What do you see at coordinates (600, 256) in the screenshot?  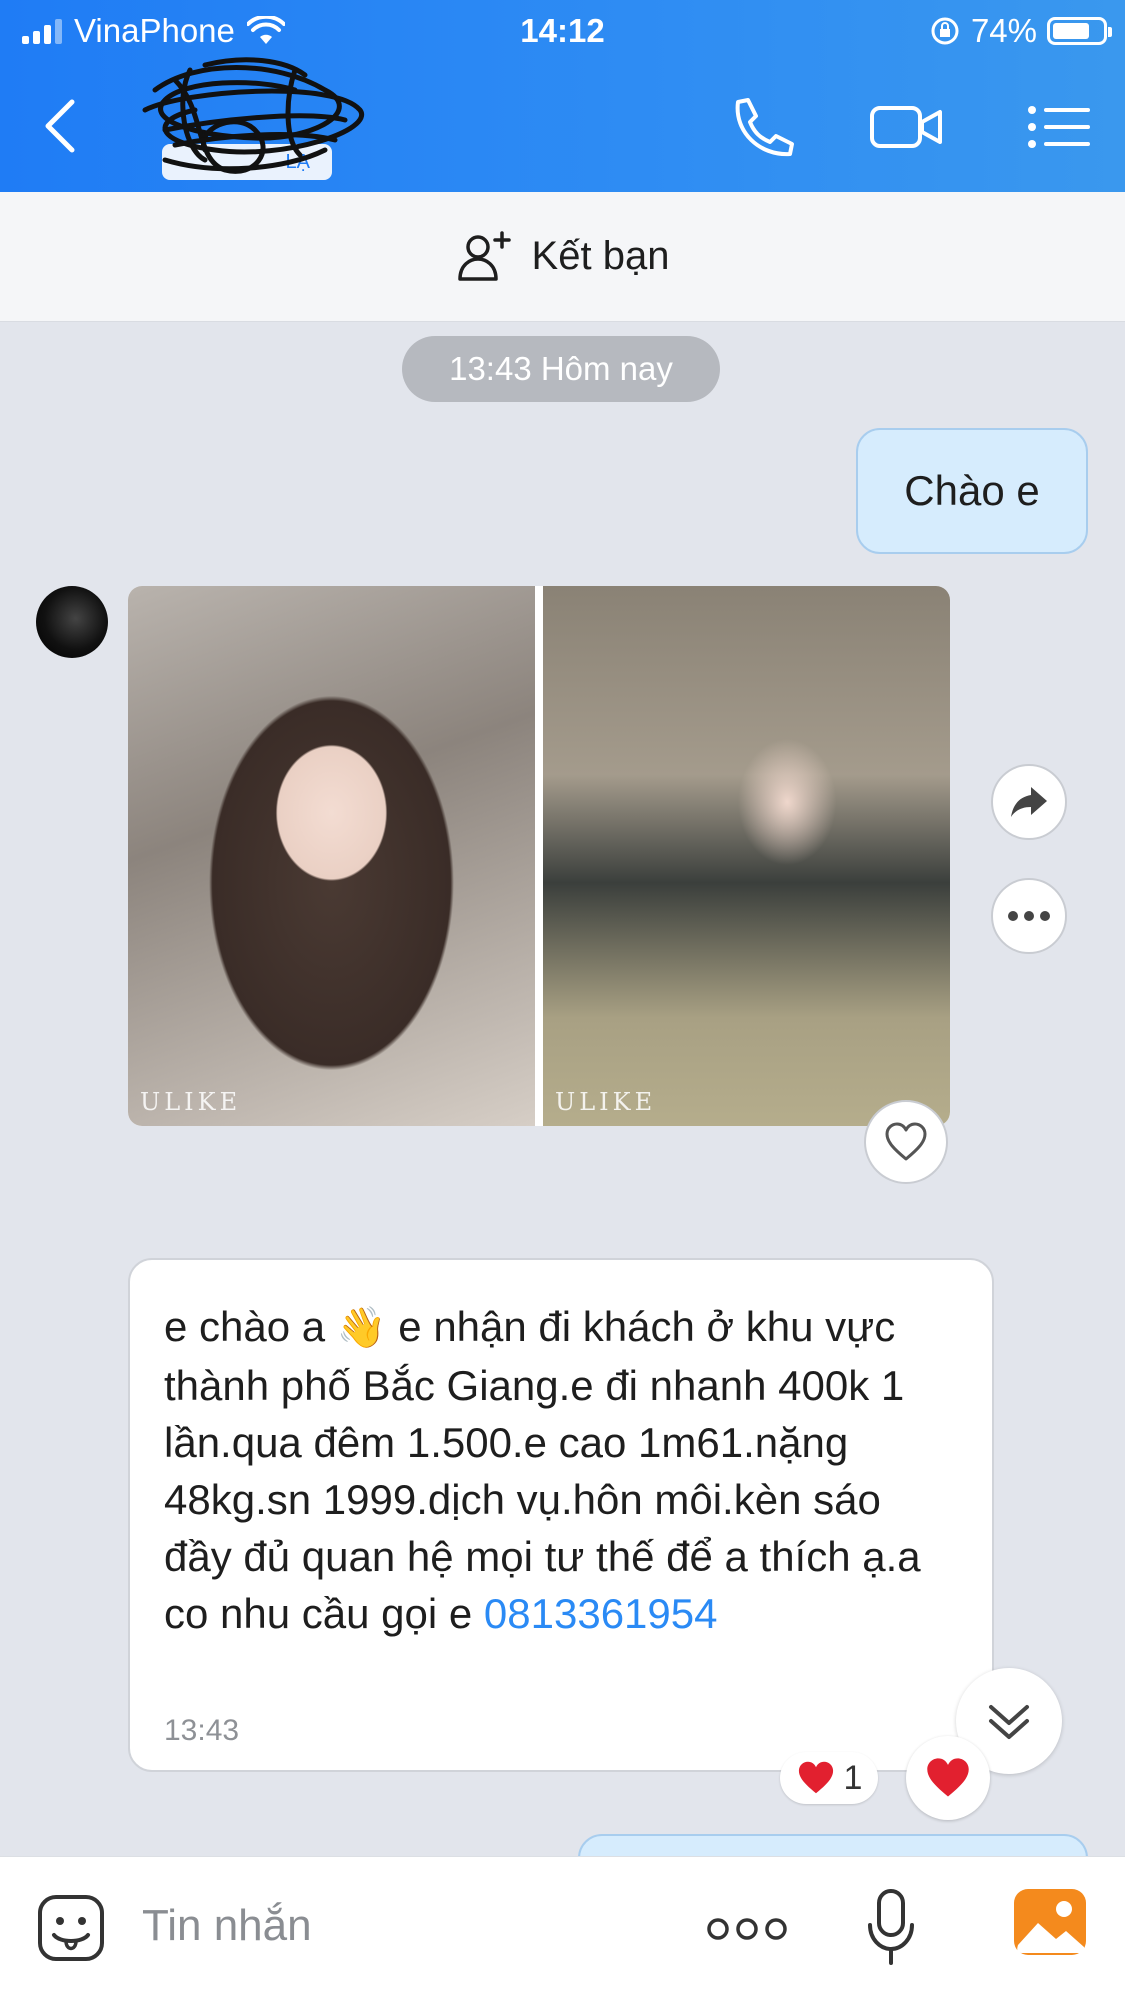 I see `add-friend-label: Kết bạn` at bounding box center [600, 256].